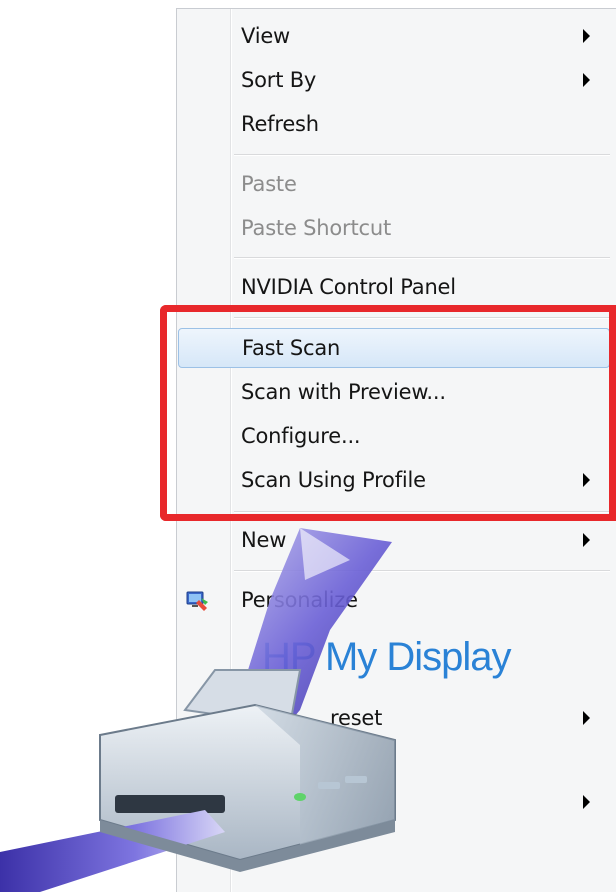 This screenshot has height=892, width=616. Describe the element at coordinates (269, 184) in the screenshot. I see `menu-item-label: Paste` at that location.